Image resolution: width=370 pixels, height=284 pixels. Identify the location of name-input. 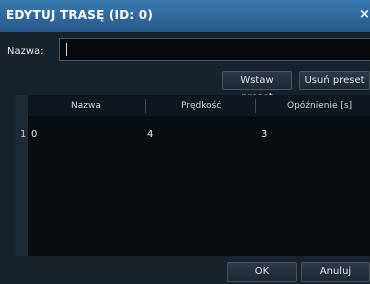
(214, 49).